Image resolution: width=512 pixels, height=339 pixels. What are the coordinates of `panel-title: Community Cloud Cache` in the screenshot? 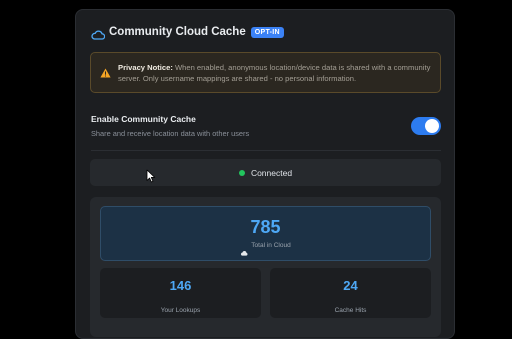 It's located at (177, 32).